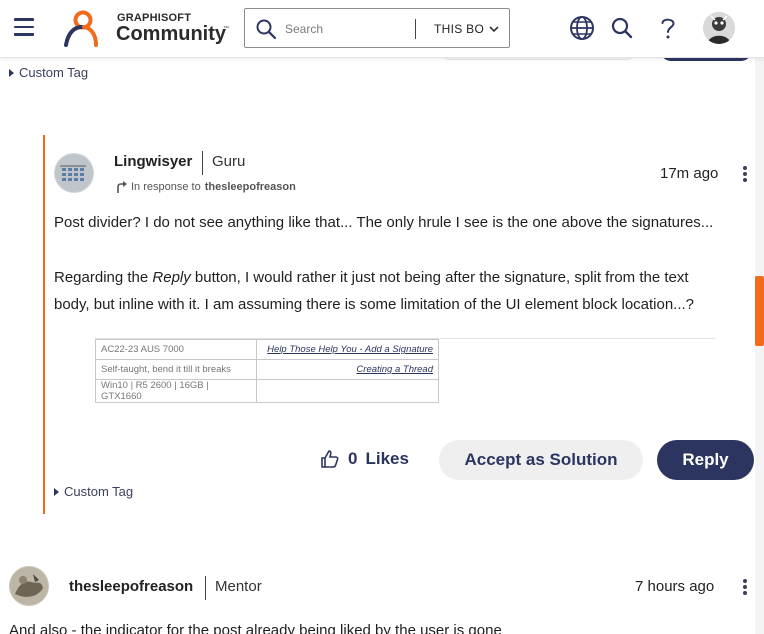 The height and width of the screenshot is (634, 764). What do you see at coordinates (153, 161) in the screenshot?
I see `author-name-link: Lingwisyer` at bounding box center [153, 161].